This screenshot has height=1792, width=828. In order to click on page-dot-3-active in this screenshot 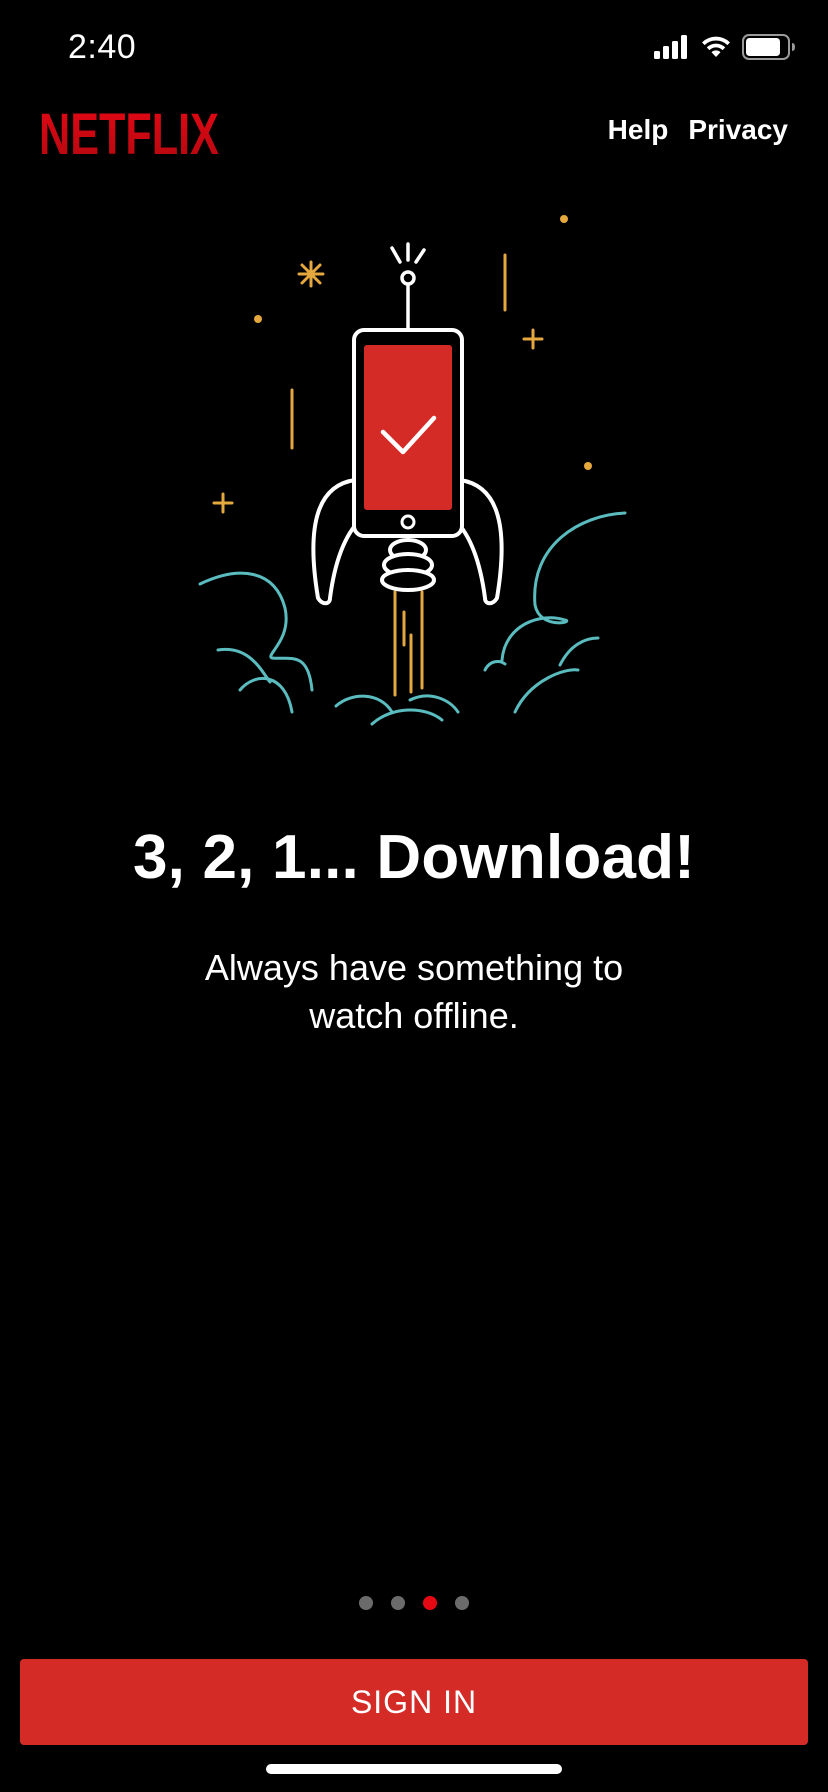, I will do `click(430, 1603)`.